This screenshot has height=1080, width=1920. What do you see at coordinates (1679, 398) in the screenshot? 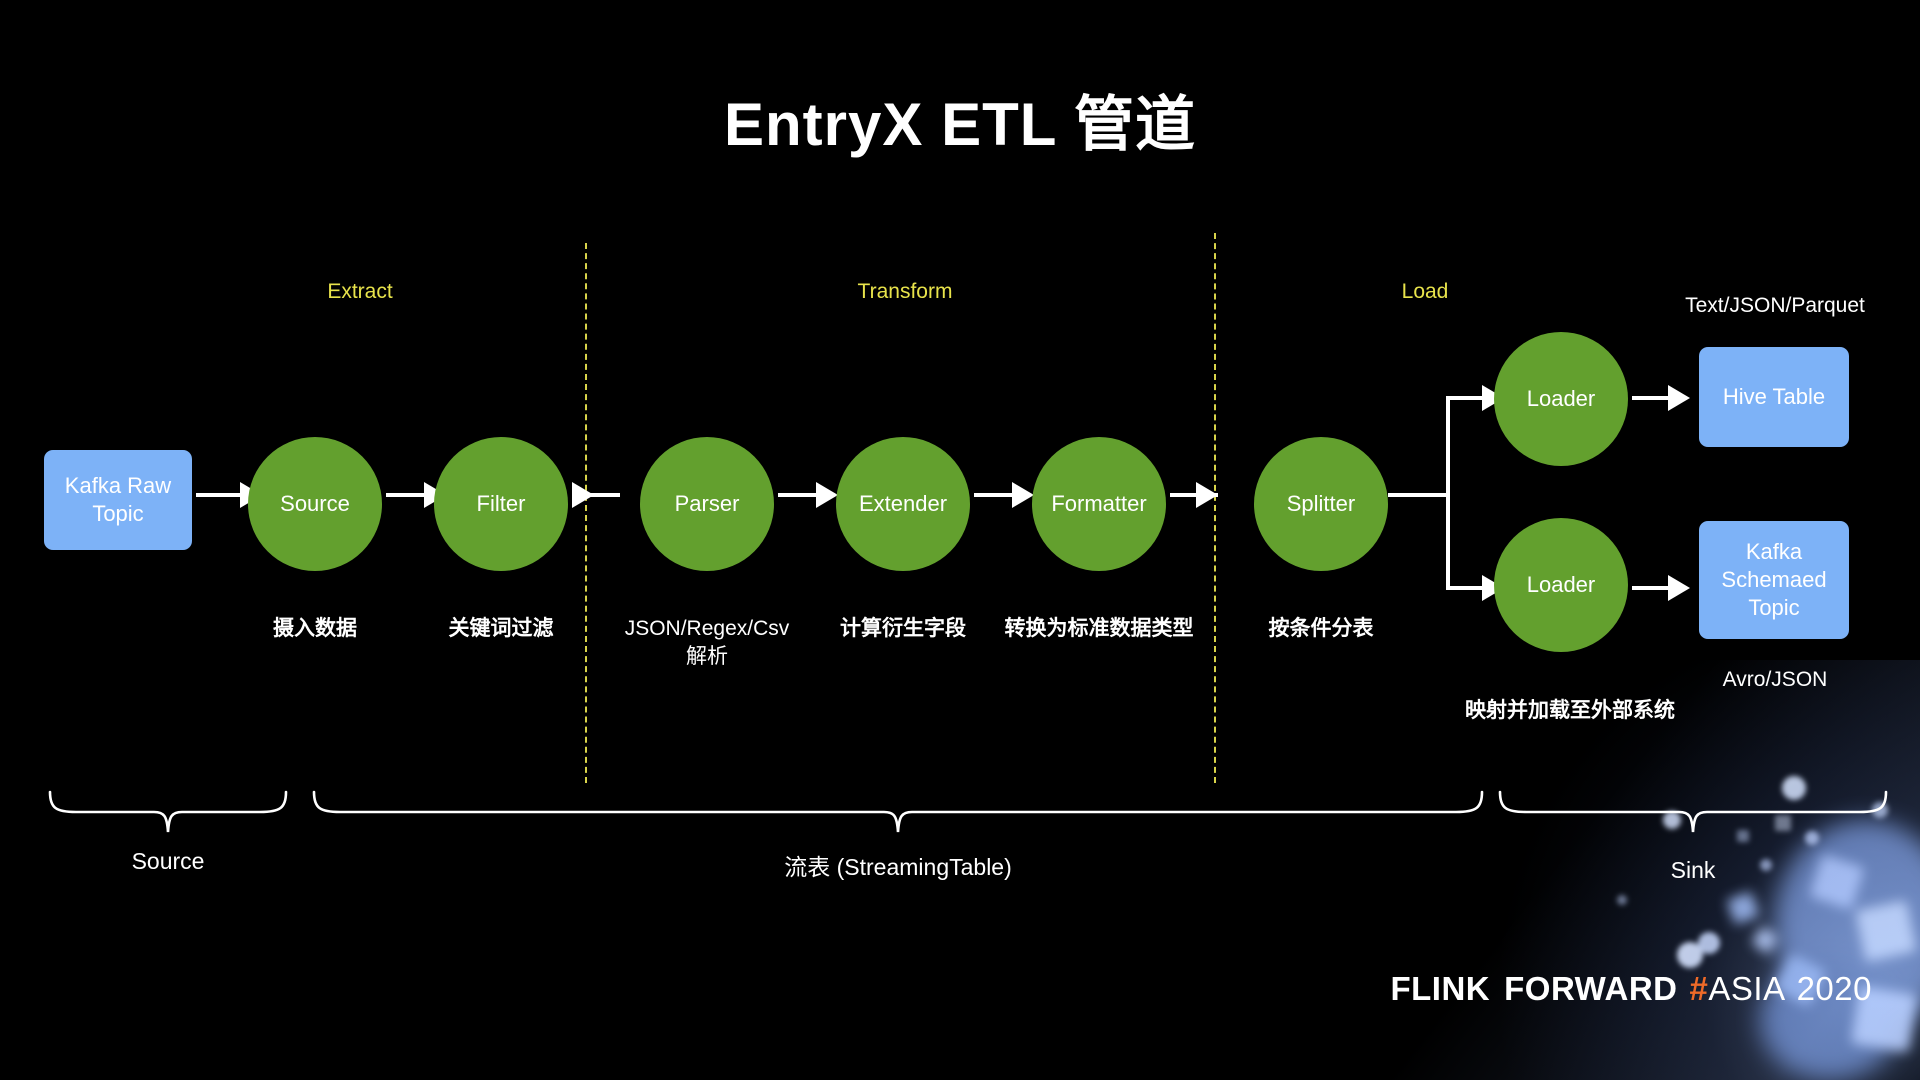
I see `arrow-head-loader-to-hive` at bounding box center [1679, 398].